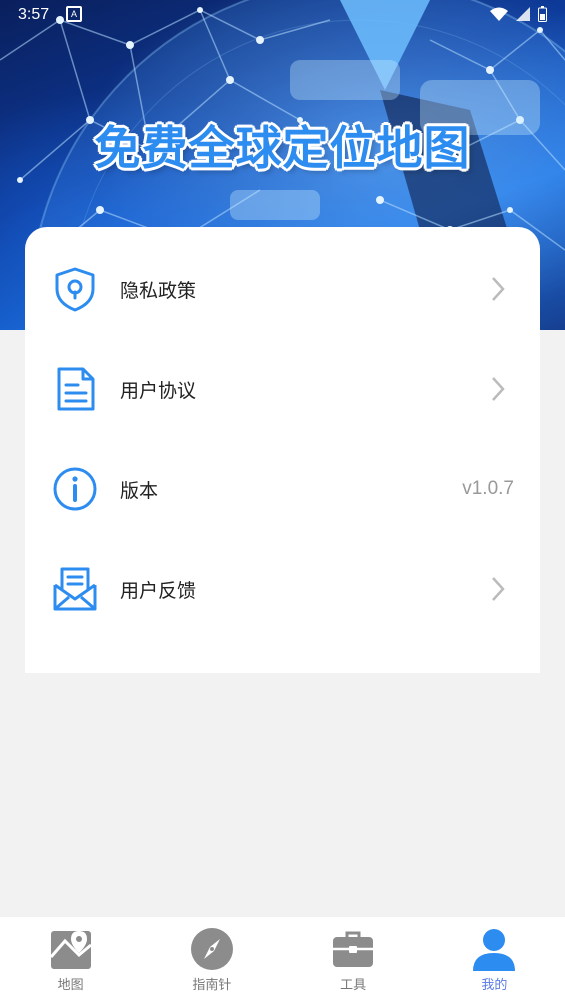 Image resolution: width=565 pixels, height=1004 pixels. What do you see at coordinates (158, 290) in the screenshot?
I see `menu-item-label: 隐私政策` at bounding box center [158, 290].